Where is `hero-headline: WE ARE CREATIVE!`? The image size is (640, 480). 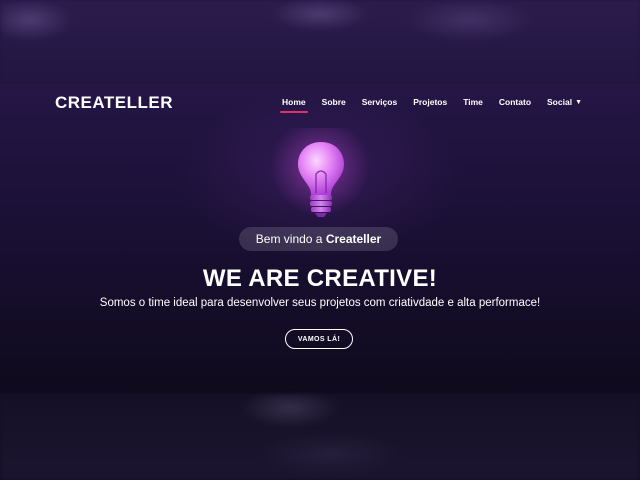 hero-headline: WE ARE CREATIVE! is located at coordinates (320, 278).